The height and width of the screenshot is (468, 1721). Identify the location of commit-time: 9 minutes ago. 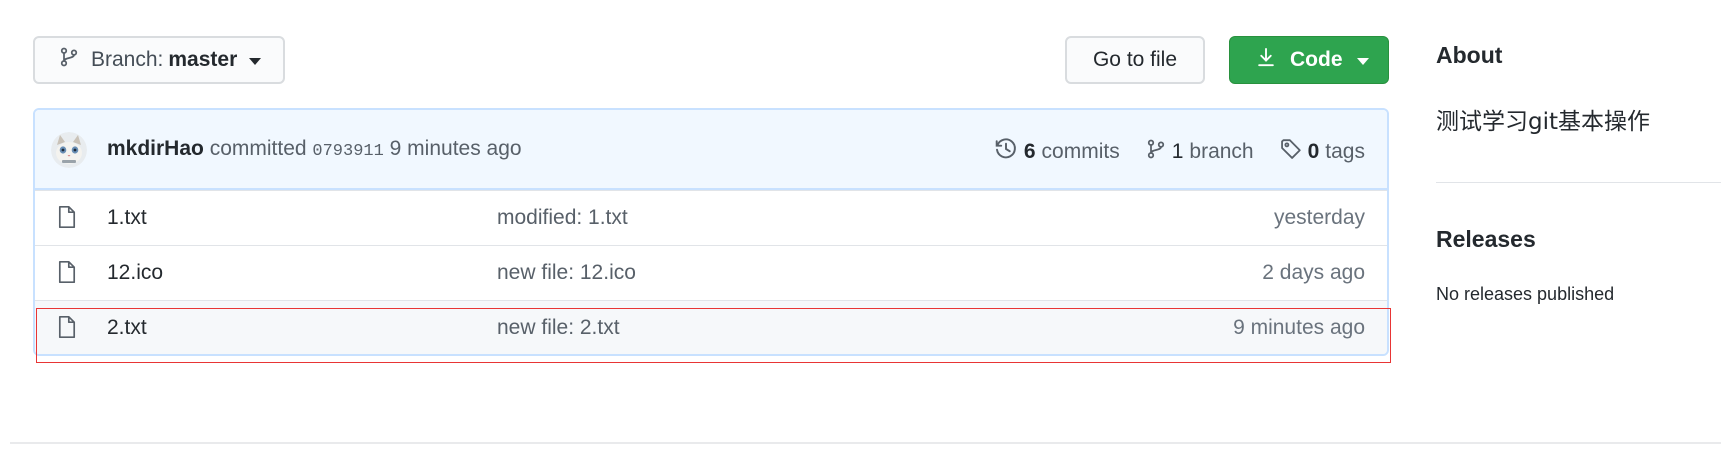
(455, 148).